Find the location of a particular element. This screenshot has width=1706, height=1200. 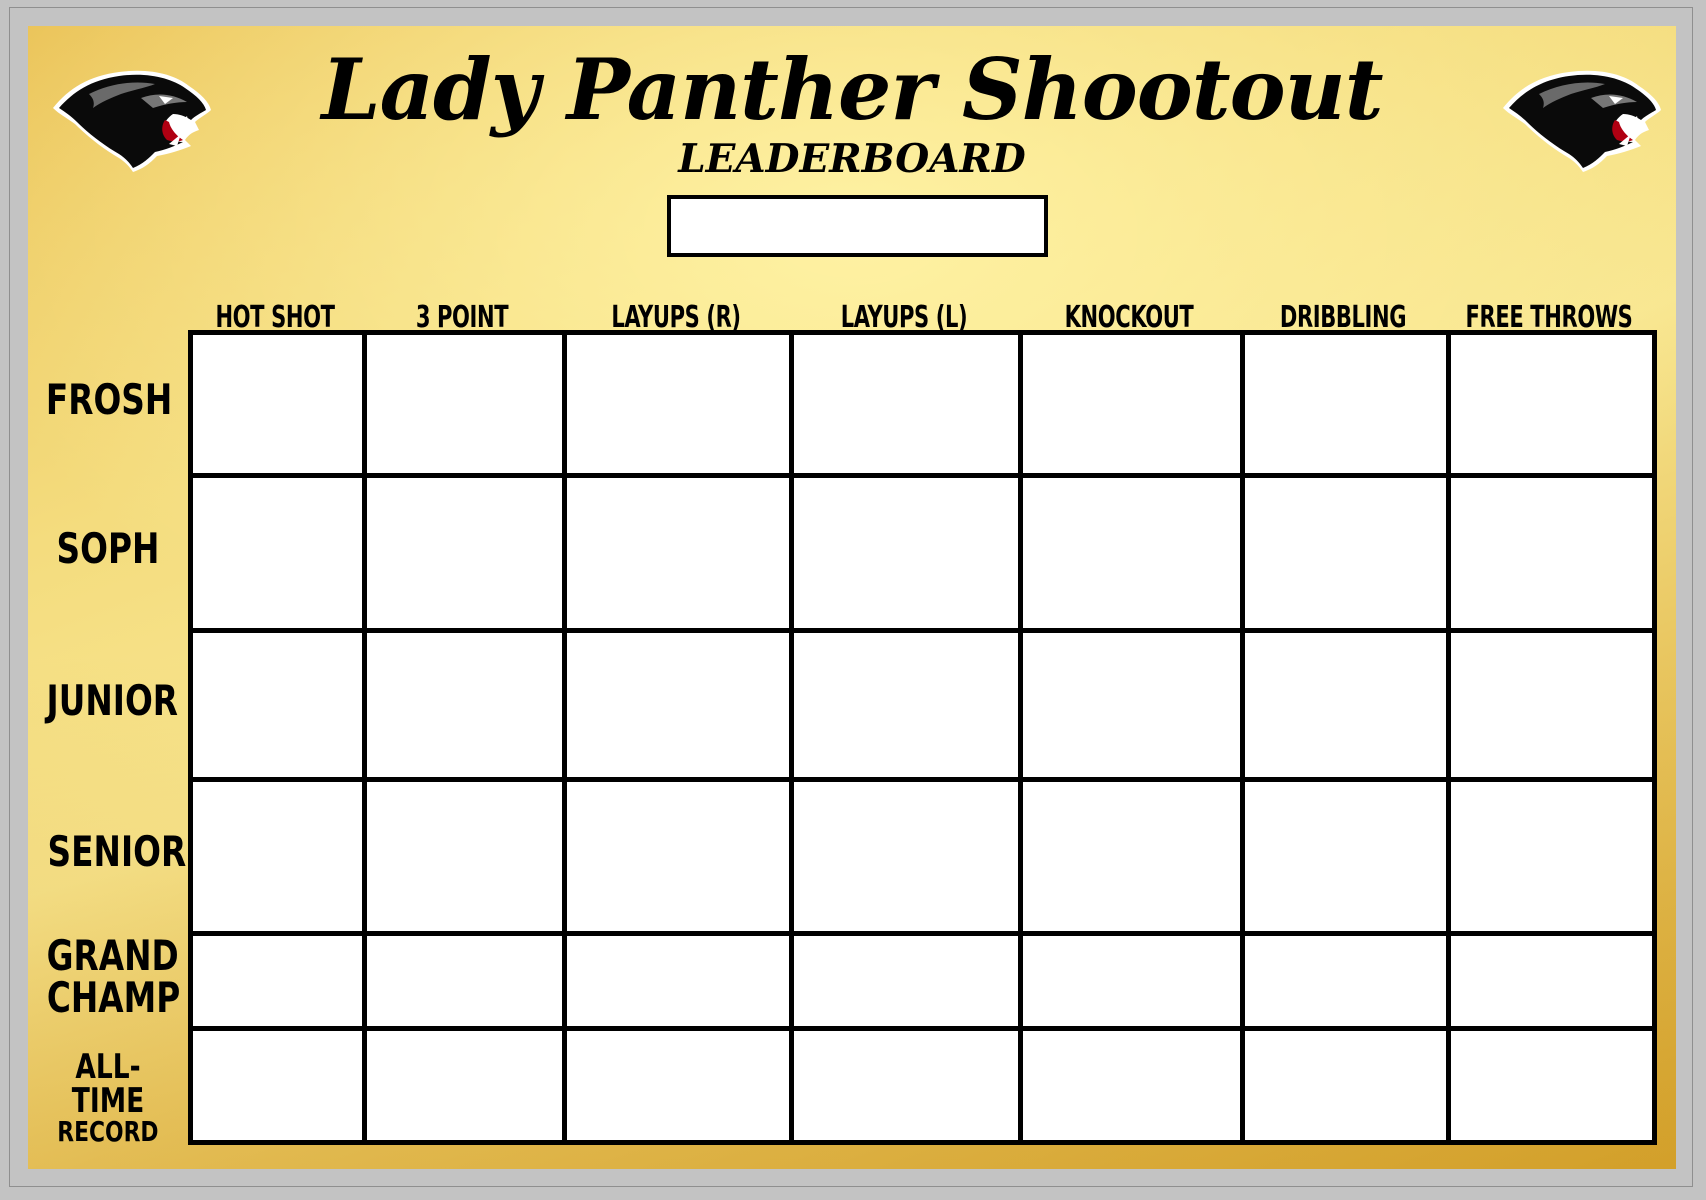

row-label: SOPH is located at coordinates (108, 548).